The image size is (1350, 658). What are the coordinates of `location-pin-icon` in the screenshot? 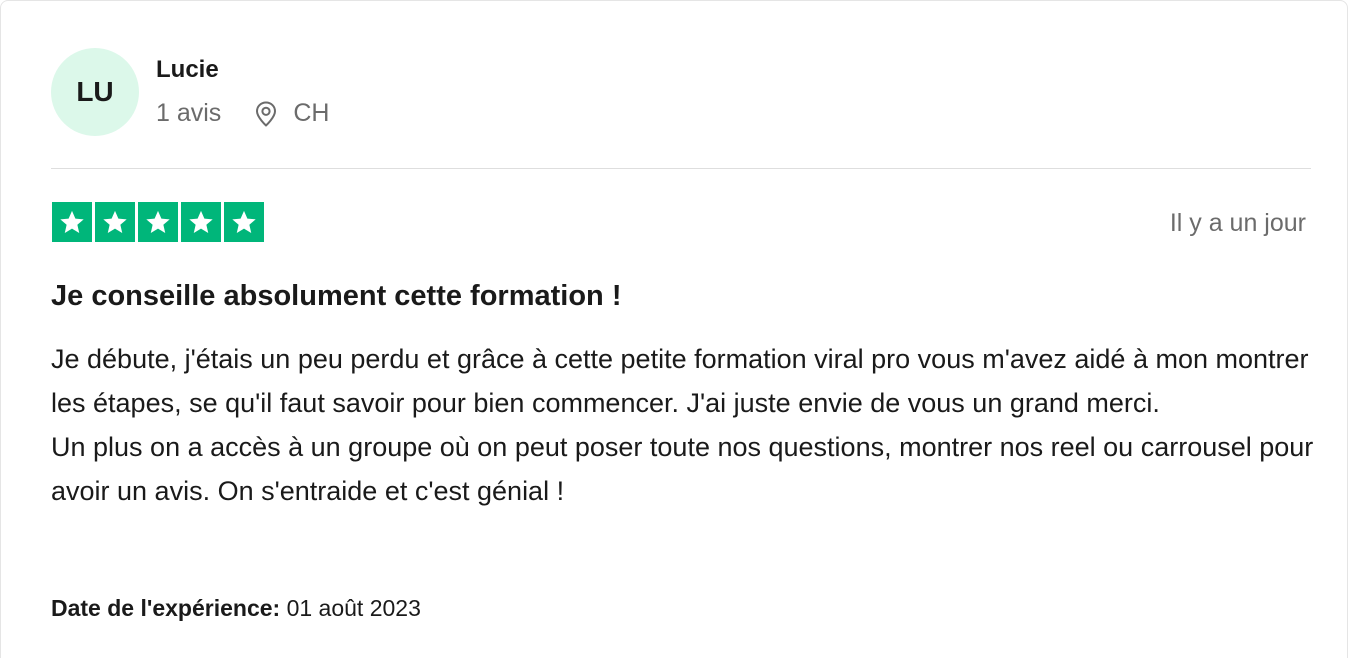 It's located at (266, 114).